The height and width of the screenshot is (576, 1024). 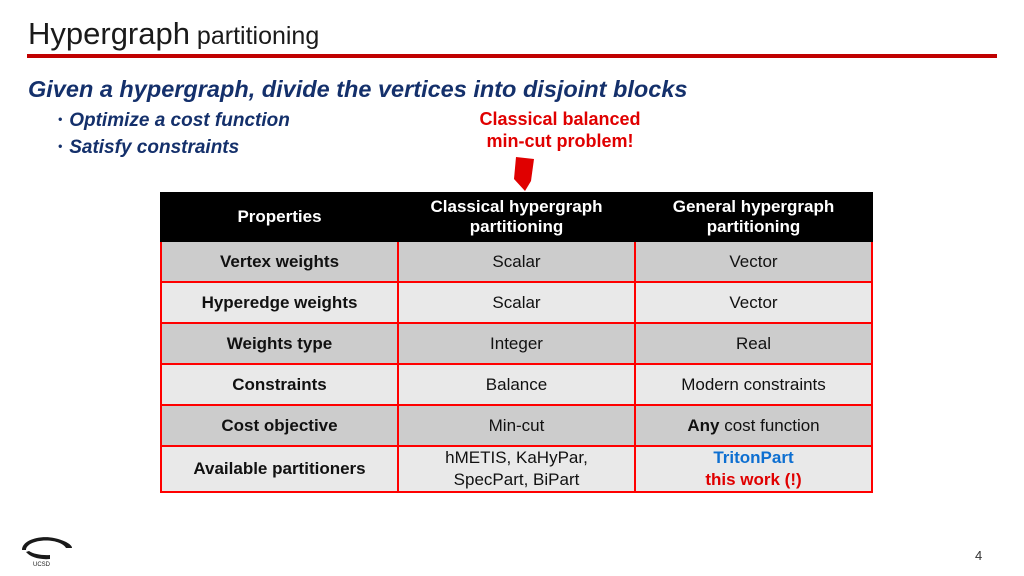 I want to click on table-row: Weights type Integer Real, so click(x=516, y=343).